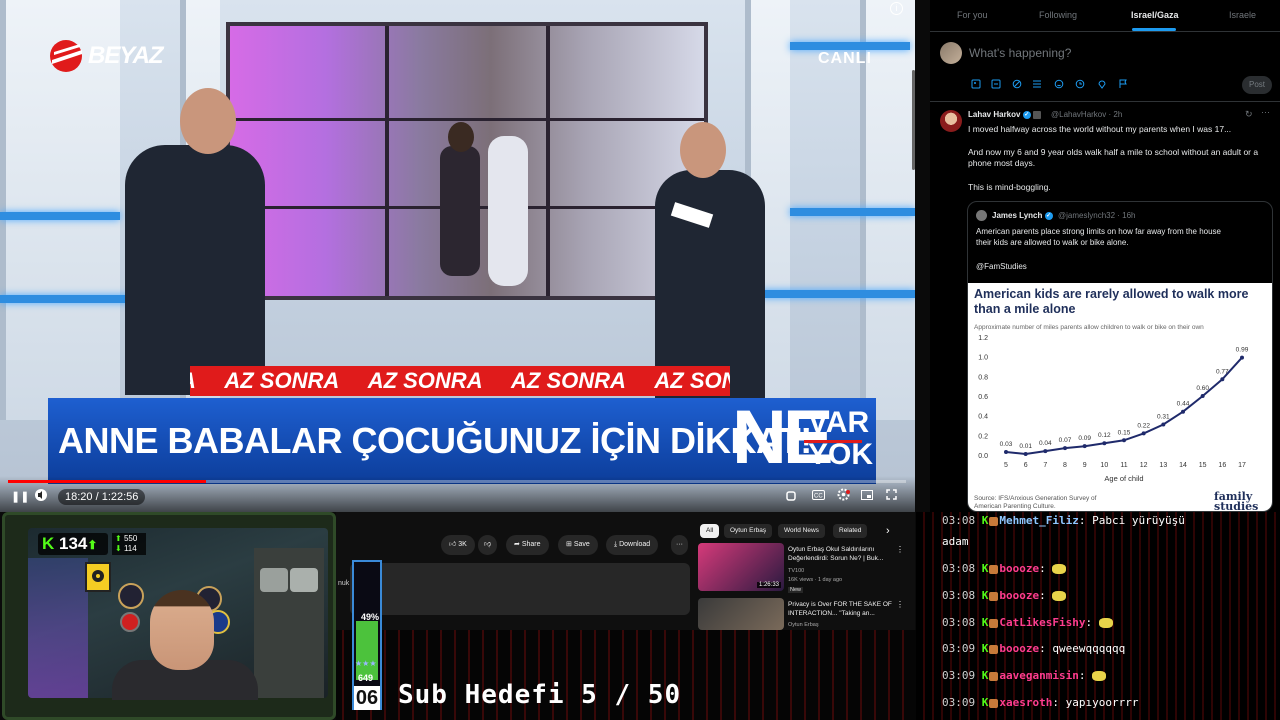 The image size is (1280, 720). Describe the element at coordinates (41, 496) in the screenshot. I see `volume-icon` at that location.